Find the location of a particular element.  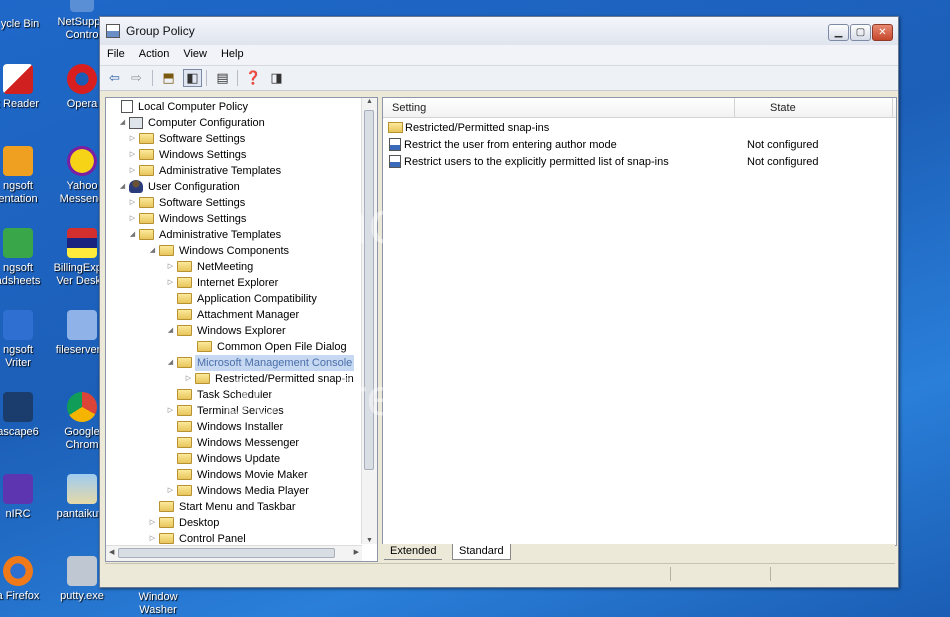

show-hide-tree-button: ◧ is located at coordinates (192, 78).